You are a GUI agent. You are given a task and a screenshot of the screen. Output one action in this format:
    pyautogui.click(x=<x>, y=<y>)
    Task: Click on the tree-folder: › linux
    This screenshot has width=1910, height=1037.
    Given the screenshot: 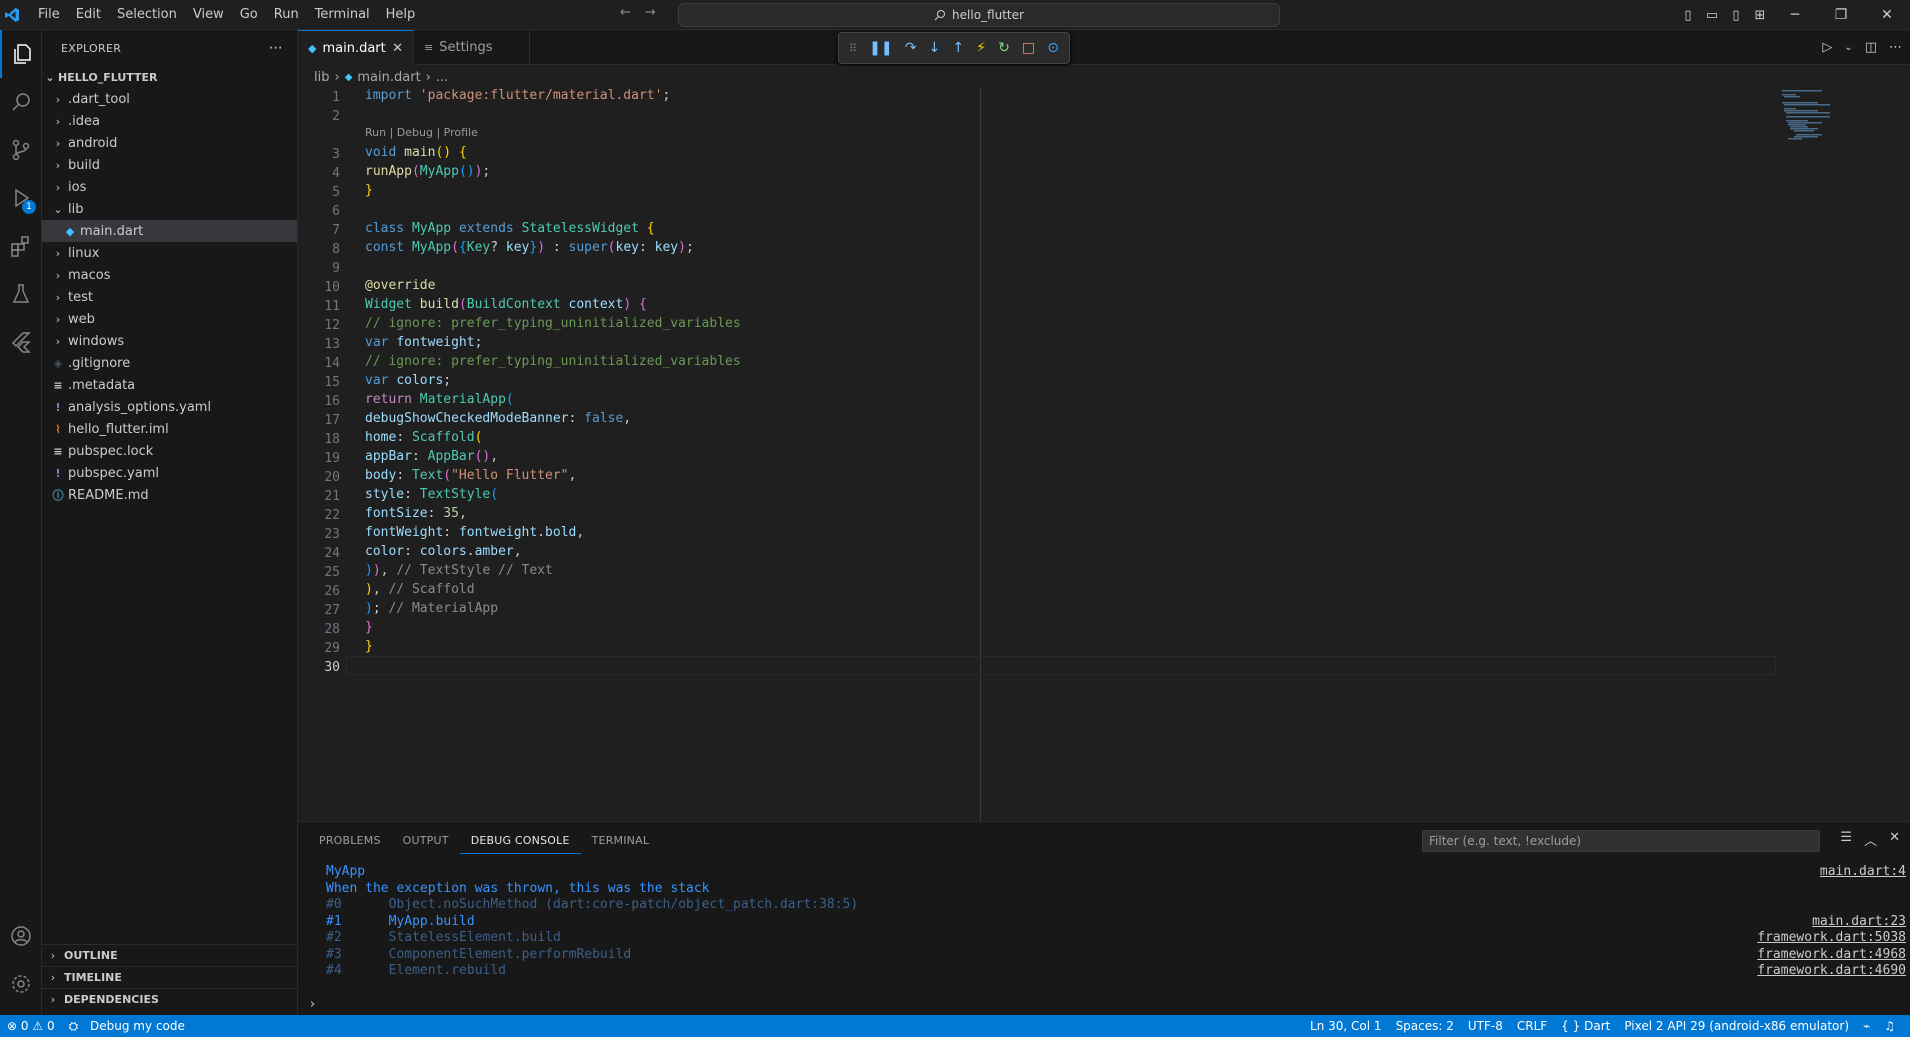 What is the action you would take?
    pyautogui.click(x=169, y=253)
    